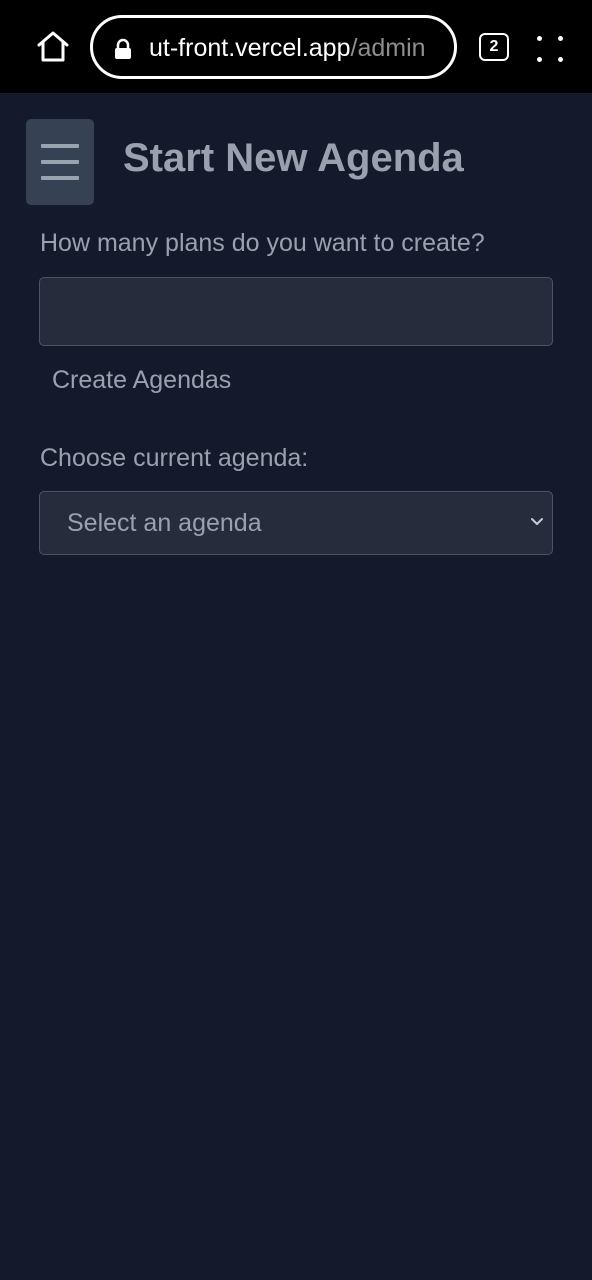  I want to click on browser-toolbar: ut-front.vercel.app/admin 2, so click(296, 46).